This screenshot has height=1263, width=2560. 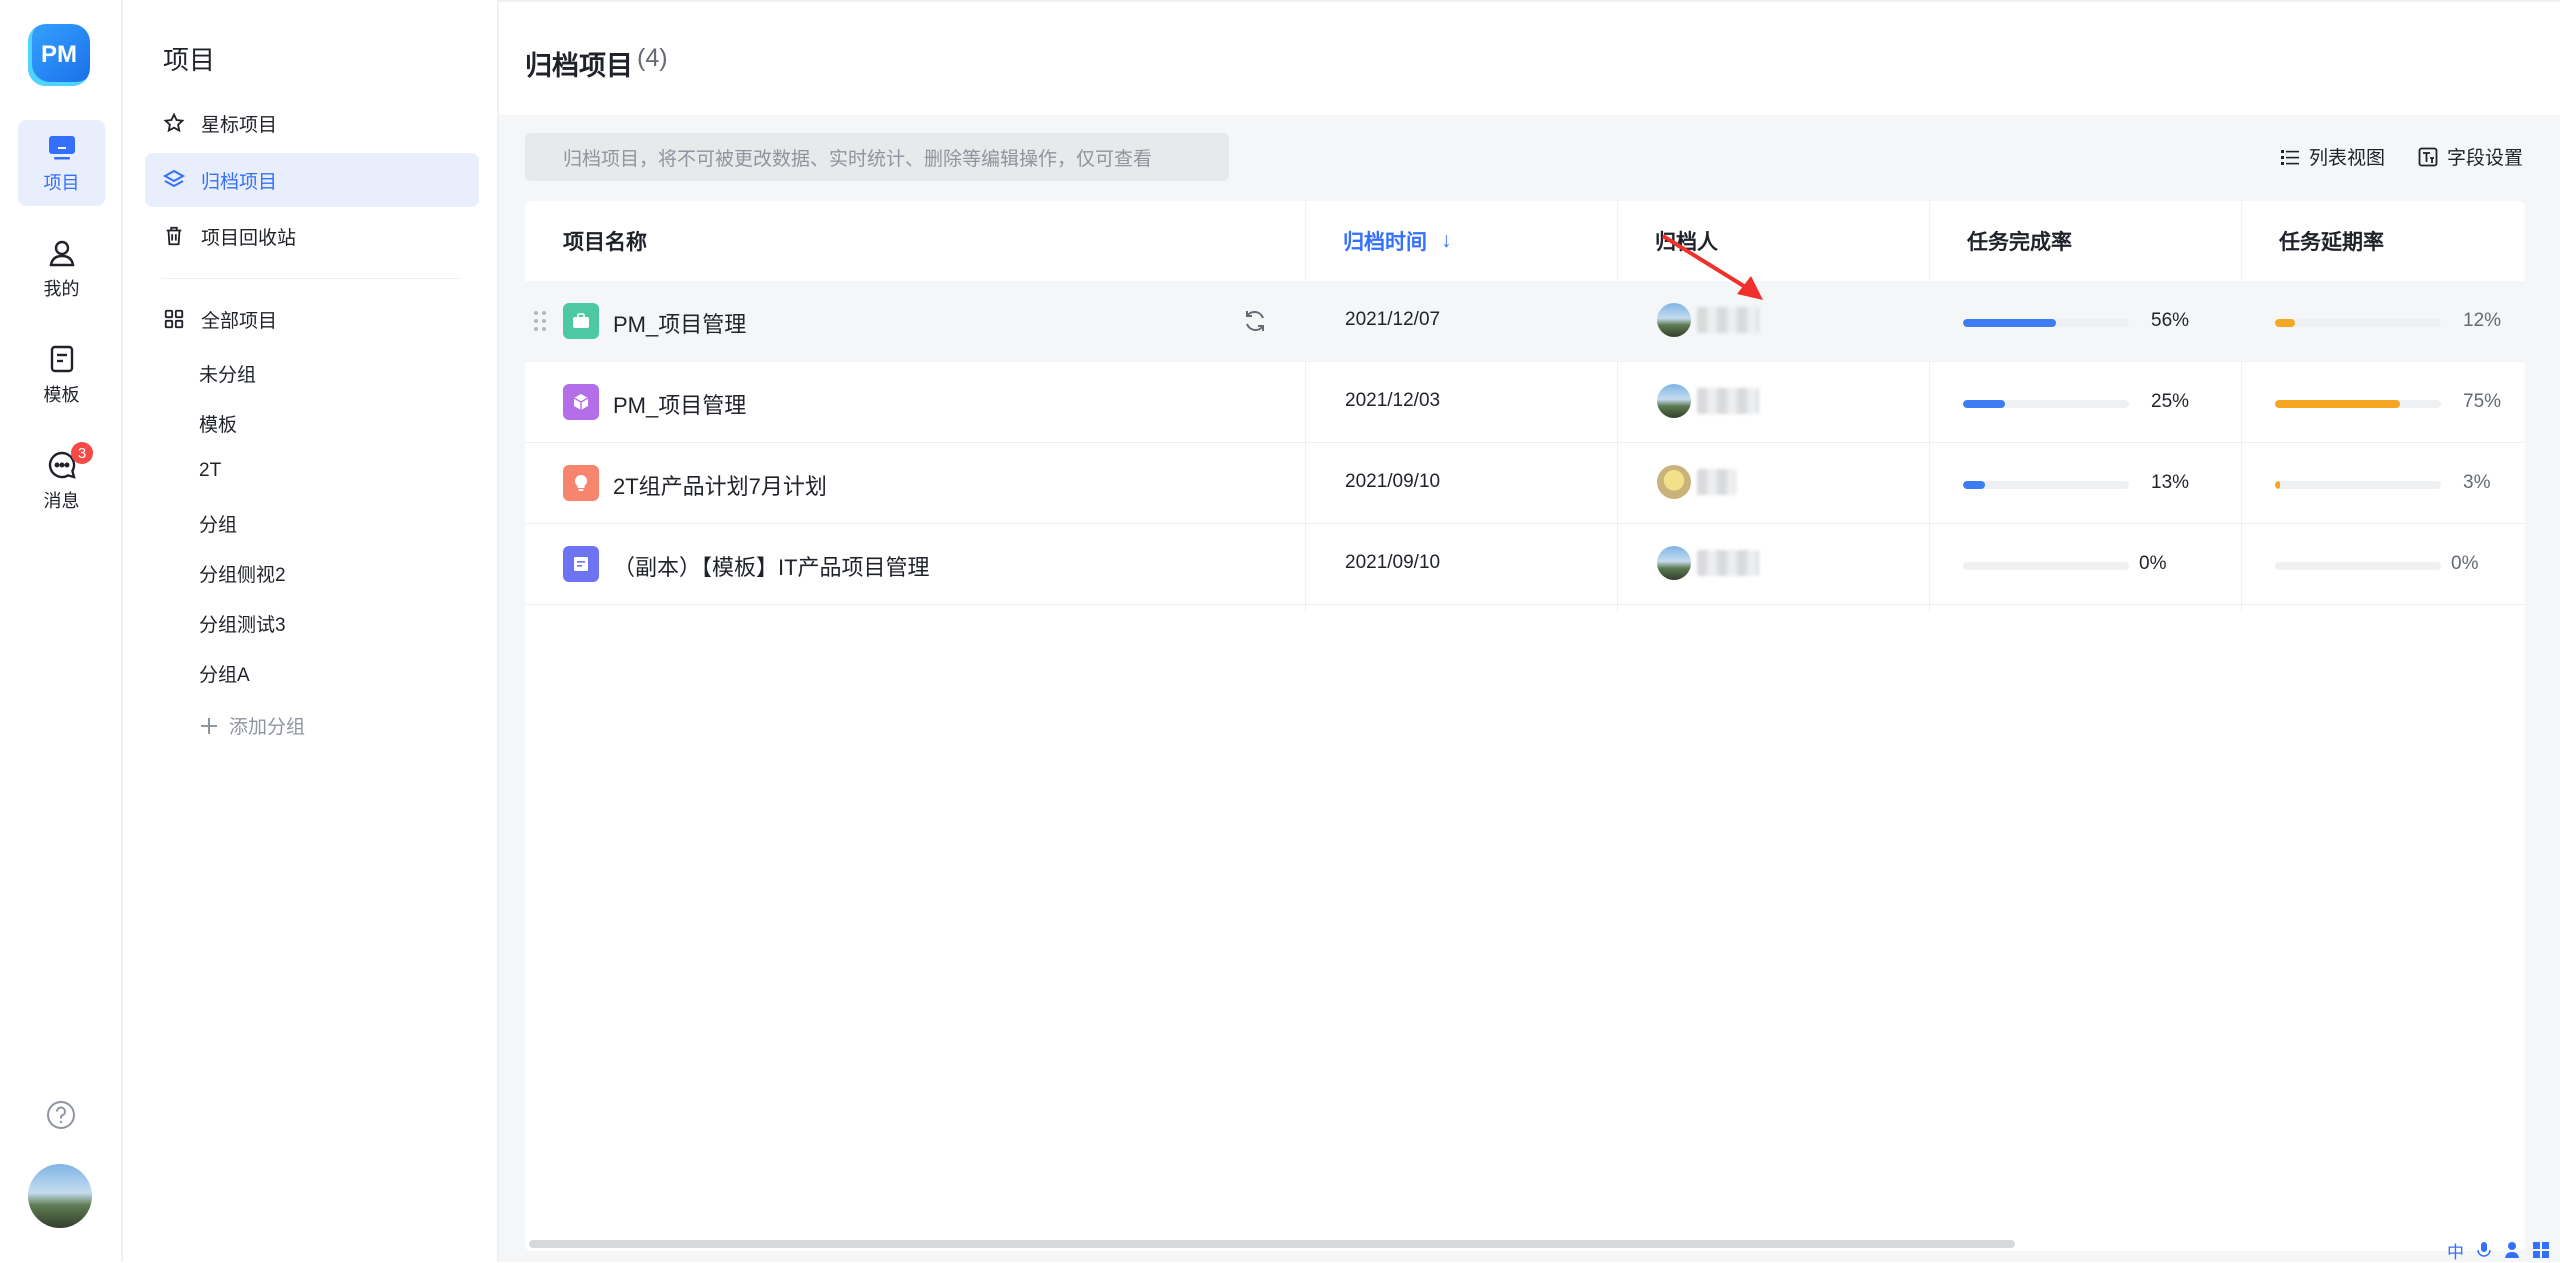 What do you see at coordinates (2541, 1250) in the screenshot?
I see `apps-icon` at bounding box center [2541, 1250].